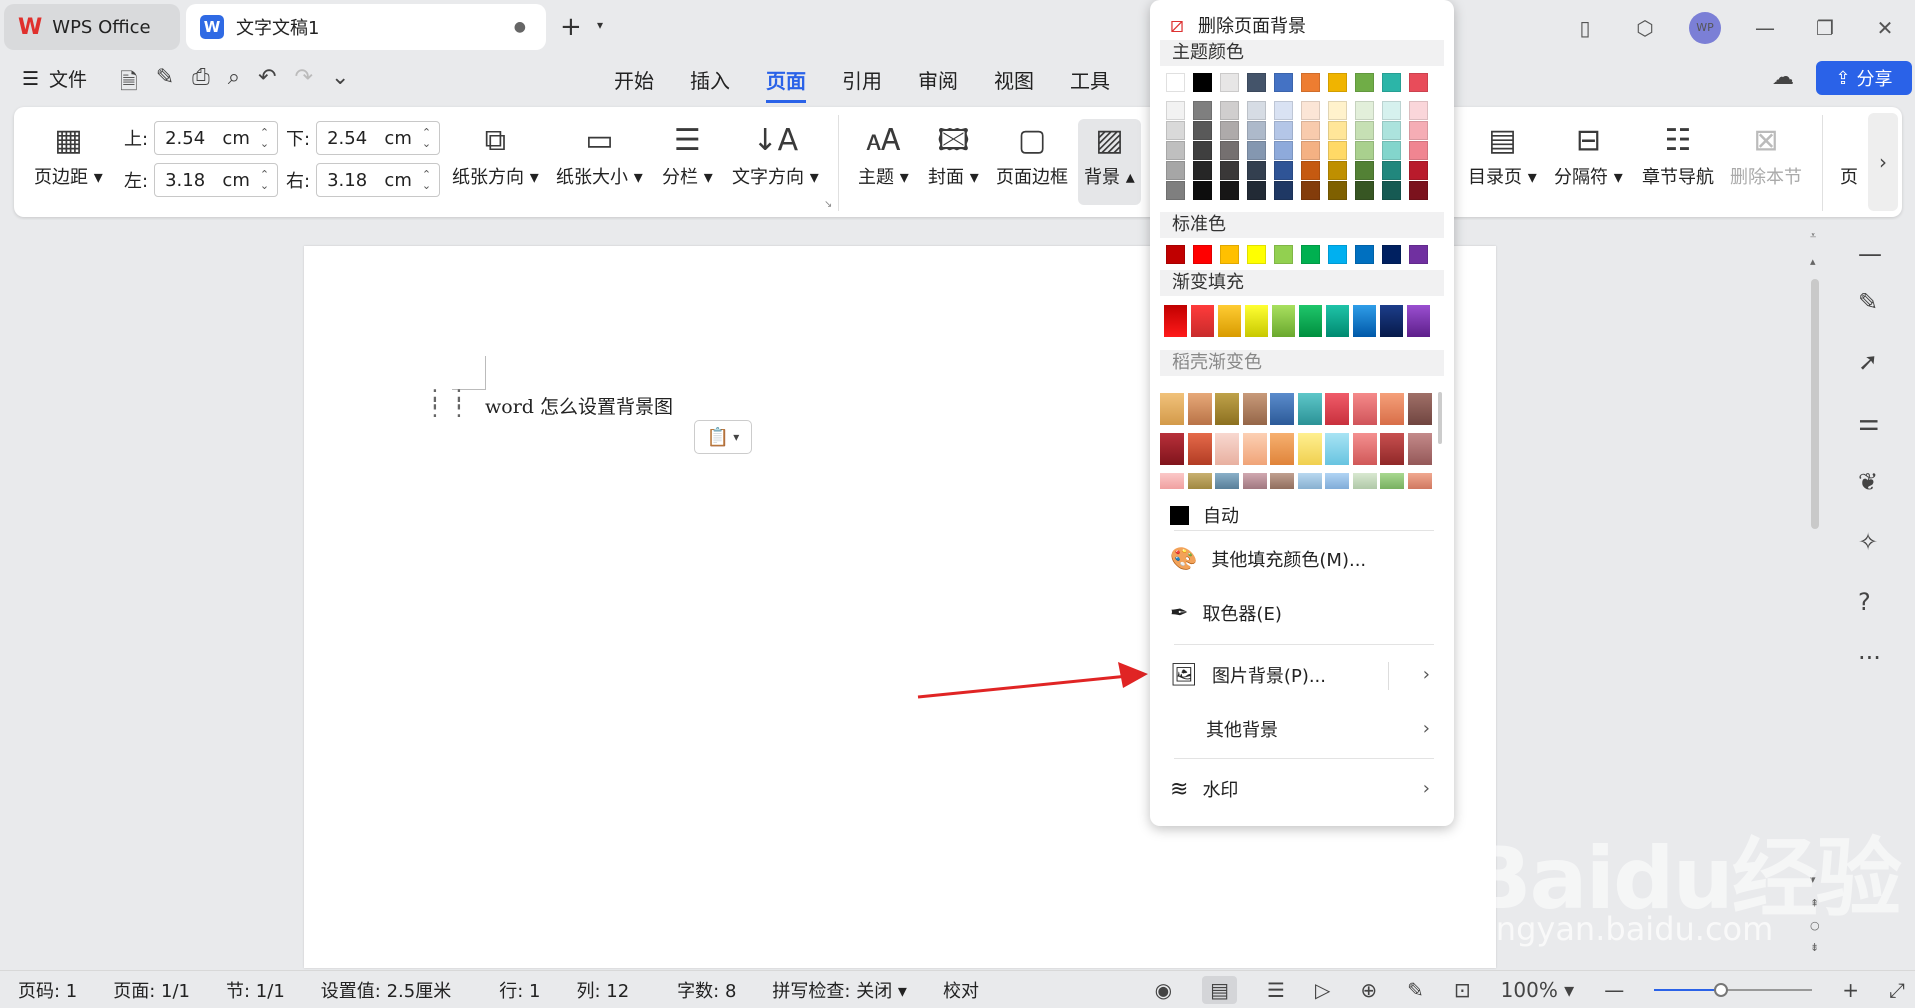  Describe the element at coordinates (1204, 789) in the screenshot. I see `watermark-item: ≋ 水印` at that location.